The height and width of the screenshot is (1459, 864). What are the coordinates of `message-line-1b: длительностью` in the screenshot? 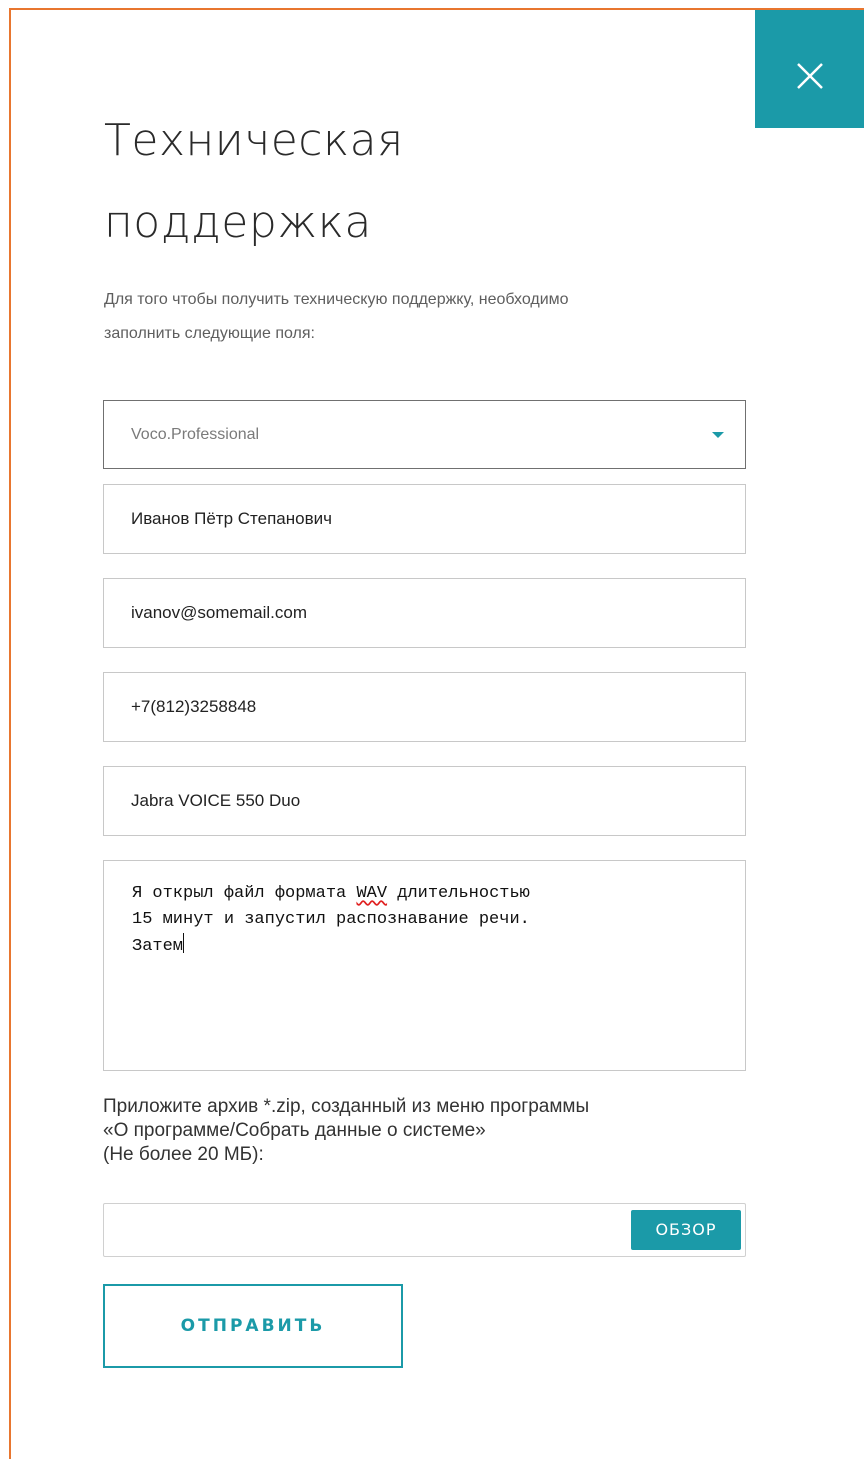 It's located at (458, 893).